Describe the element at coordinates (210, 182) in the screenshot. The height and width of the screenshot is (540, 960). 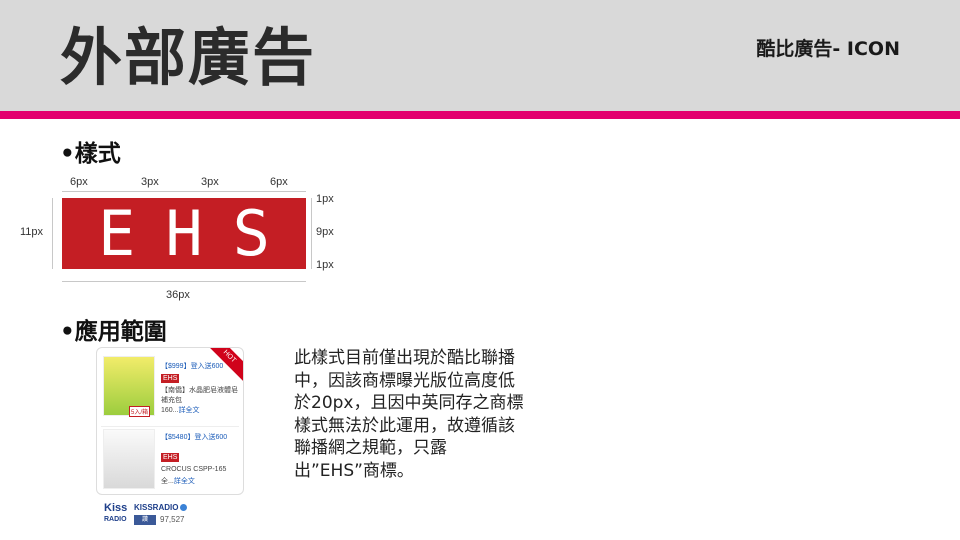
I see `dim-top-gap-2: 3px` at that location.